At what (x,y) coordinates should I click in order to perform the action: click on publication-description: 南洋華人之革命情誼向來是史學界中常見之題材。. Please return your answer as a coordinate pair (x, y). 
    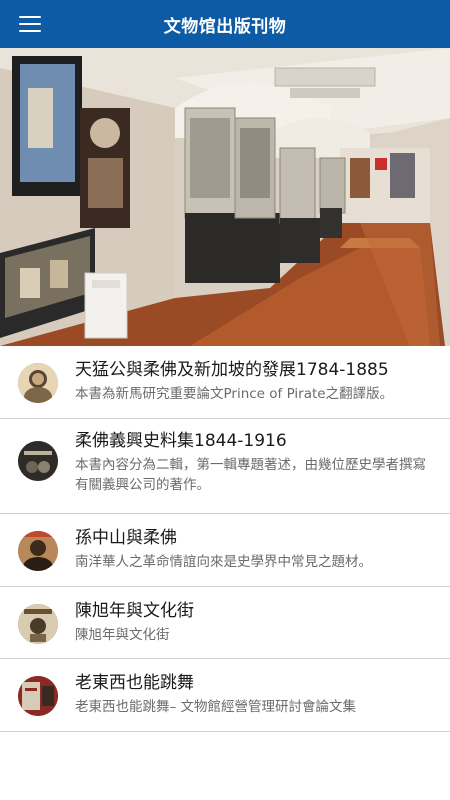
    Looking at the image, I should click on (223, 562).